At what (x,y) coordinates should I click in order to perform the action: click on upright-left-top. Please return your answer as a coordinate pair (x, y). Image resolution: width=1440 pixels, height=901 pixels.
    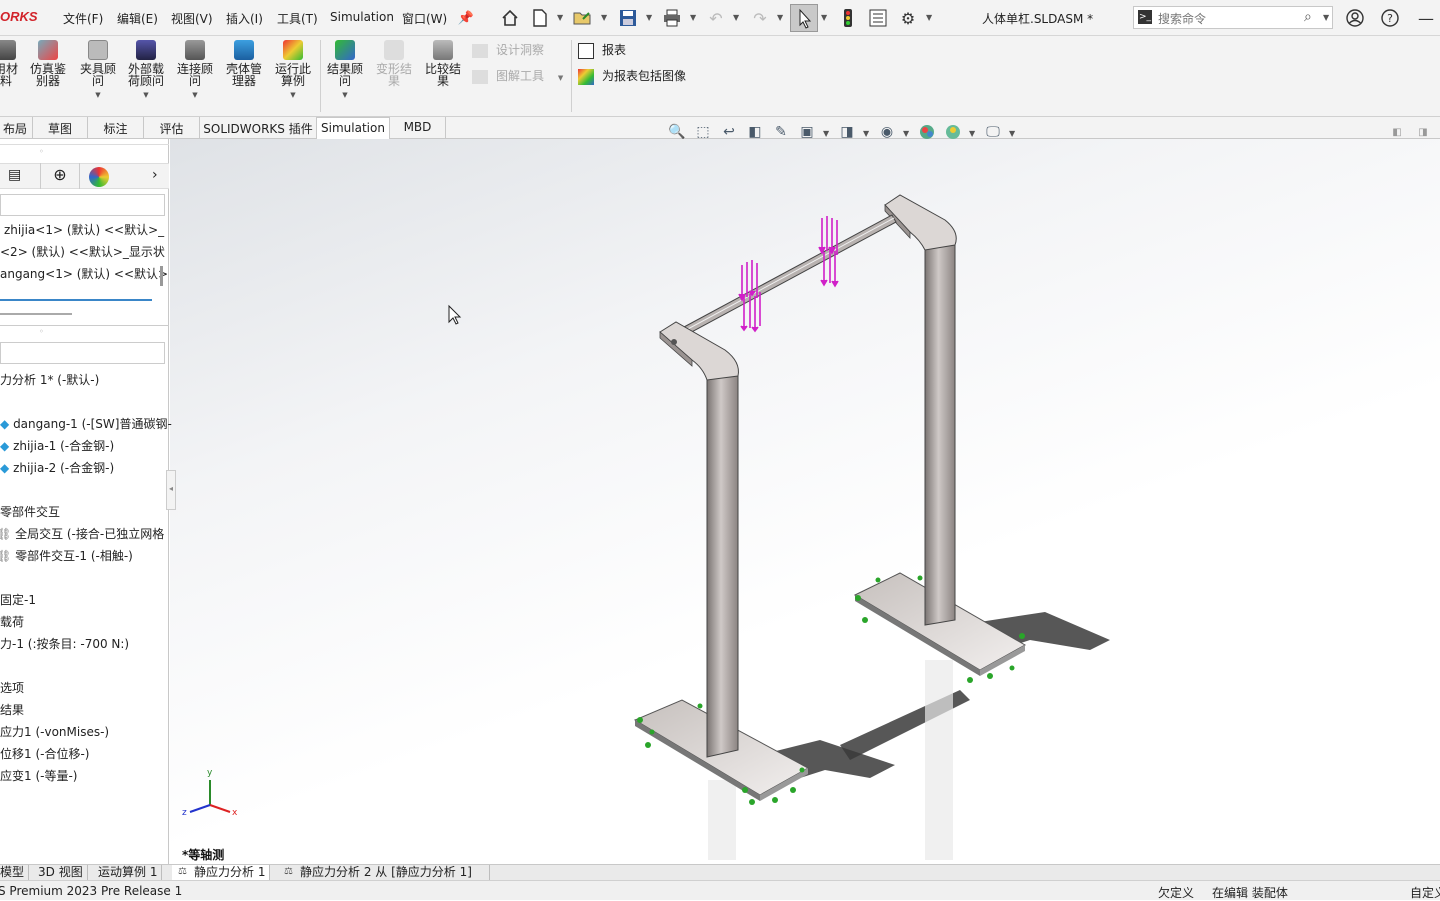
    Looking at the image, I should click on (699, 351).